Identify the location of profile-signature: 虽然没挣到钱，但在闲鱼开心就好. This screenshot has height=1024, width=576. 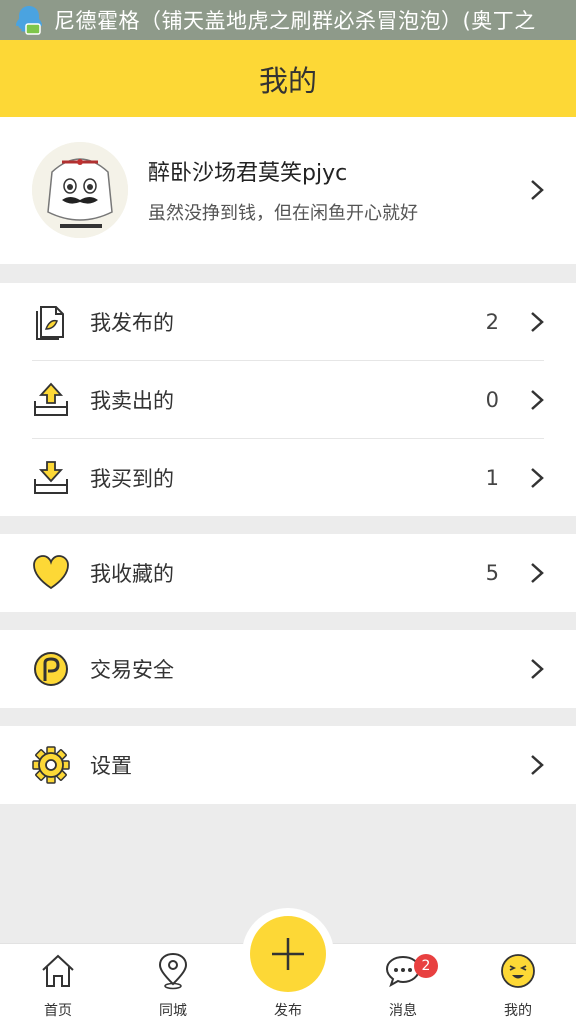
(283, 213).